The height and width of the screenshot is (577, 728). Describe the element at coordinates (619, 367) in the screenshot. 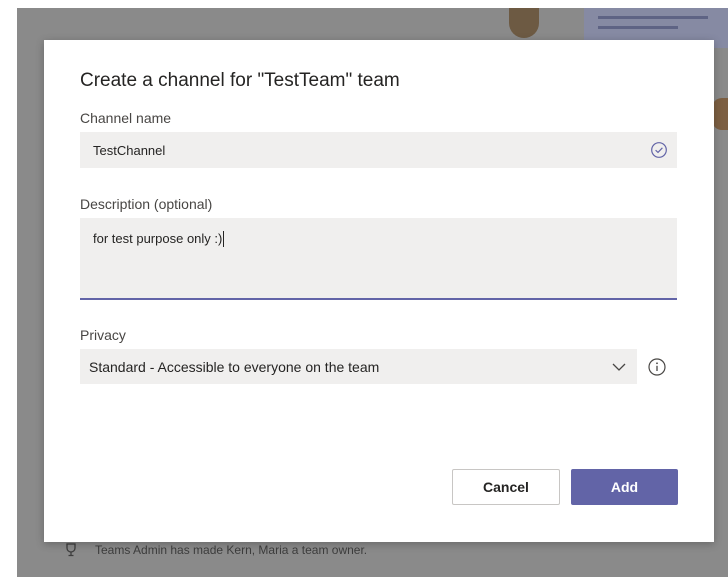

I see `chevron-down-icon` at that location.